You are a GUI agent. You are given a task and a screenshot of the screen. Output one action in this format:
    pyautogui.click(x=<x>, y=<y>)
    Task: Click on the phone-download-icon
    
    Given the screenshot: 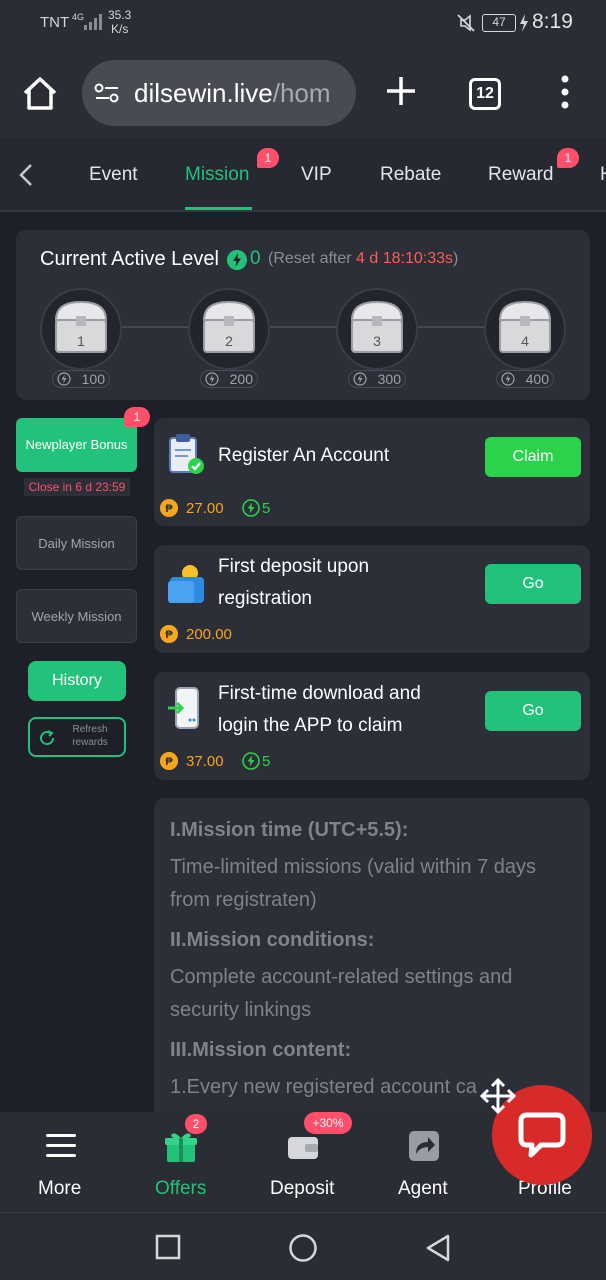 What is the action you would take?
    pyautogui.click(x=183, y=708)
    